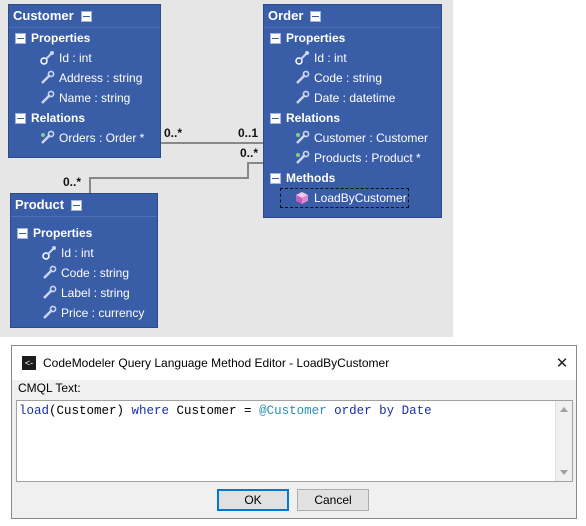  What do you see at coordinates (352, 16) in the screenshot?
I see `entity-header: Order` at bounding box center [352, 16].